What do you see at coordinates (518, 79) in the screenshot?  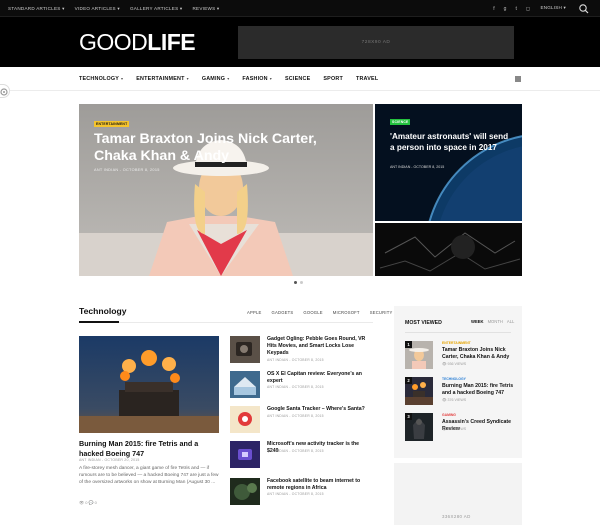 I see `hamburger-menu-icon` at bounding box center [518, 79].